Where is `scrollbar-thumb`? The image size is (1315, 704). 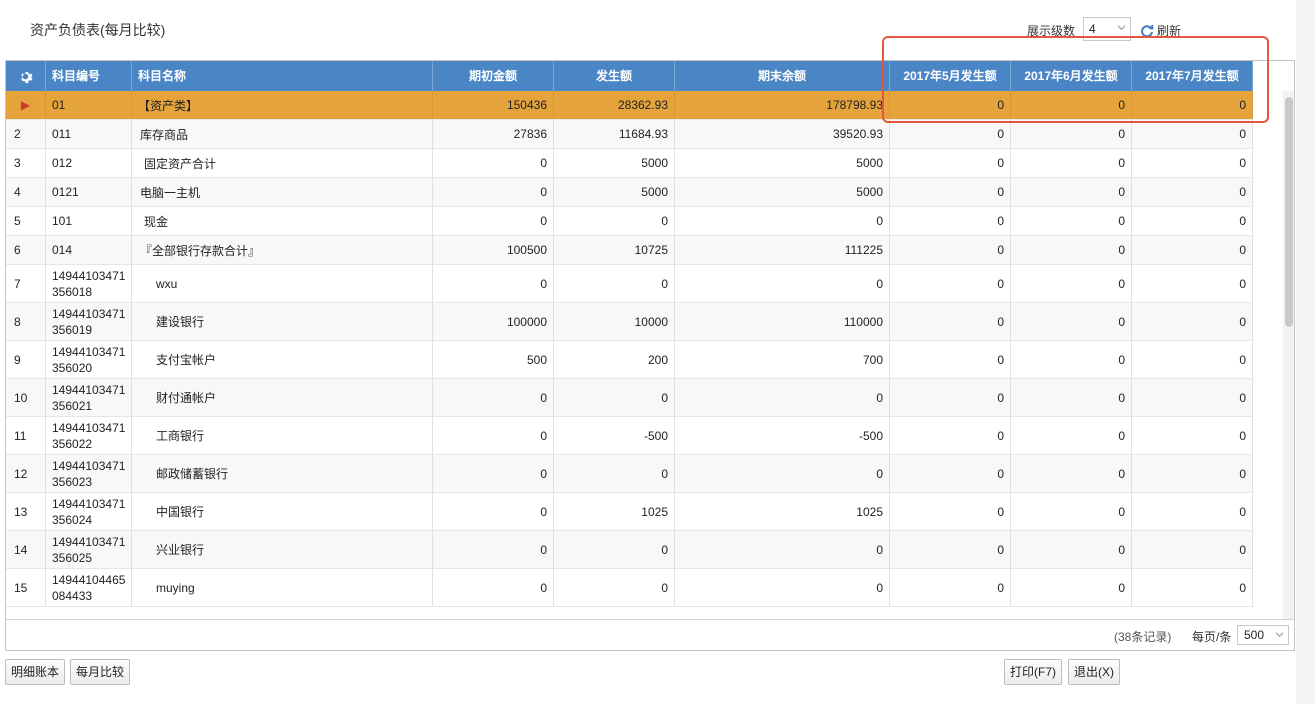
scrollbar-thumb is located at coordinates (1289, 212).